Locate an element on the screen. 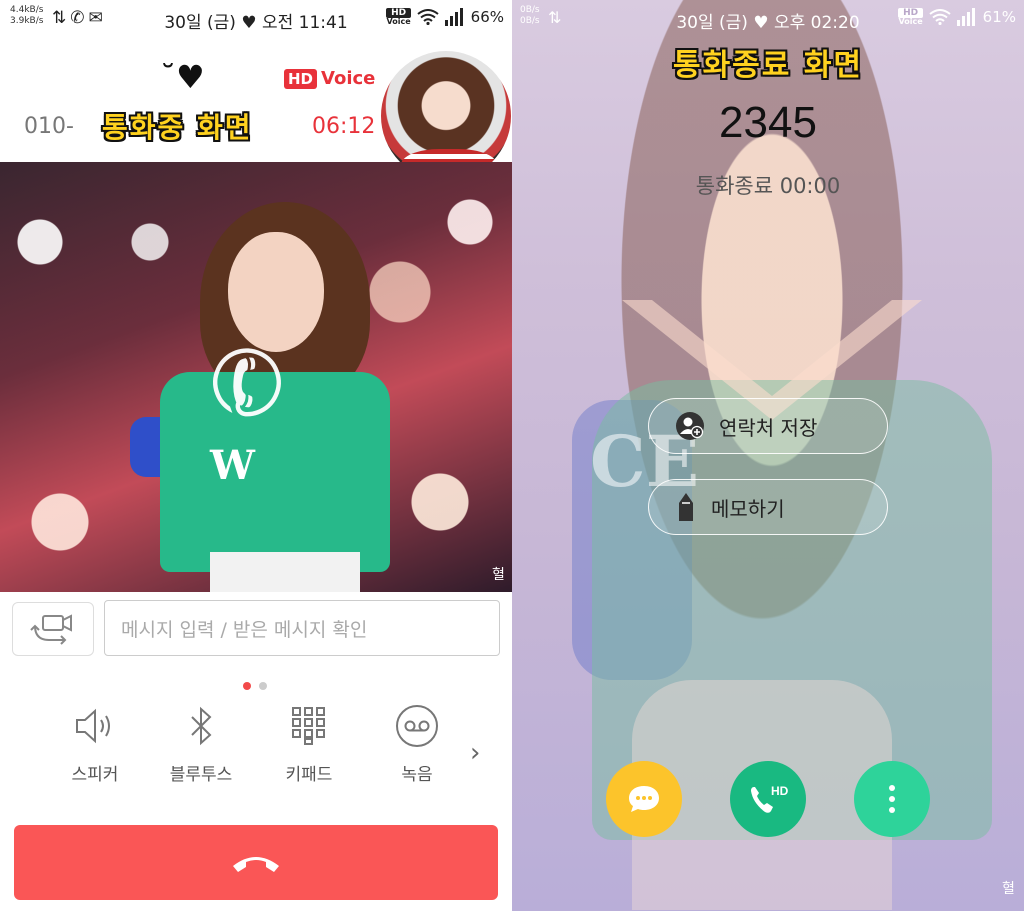 Image resolution: width=1024 pixels, height=911 pixels. memo-button: 메모하기 is located at coordinates (768, 507).